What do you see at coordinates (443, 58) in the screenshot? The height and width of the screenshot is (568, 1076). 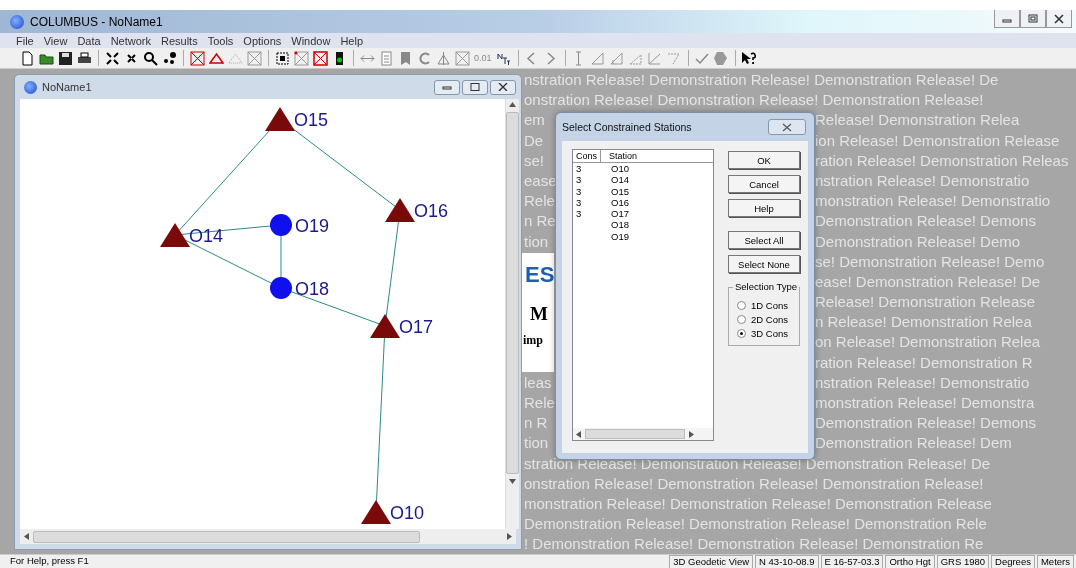 I see `tripod-icon` at bounding box center [443, 58].